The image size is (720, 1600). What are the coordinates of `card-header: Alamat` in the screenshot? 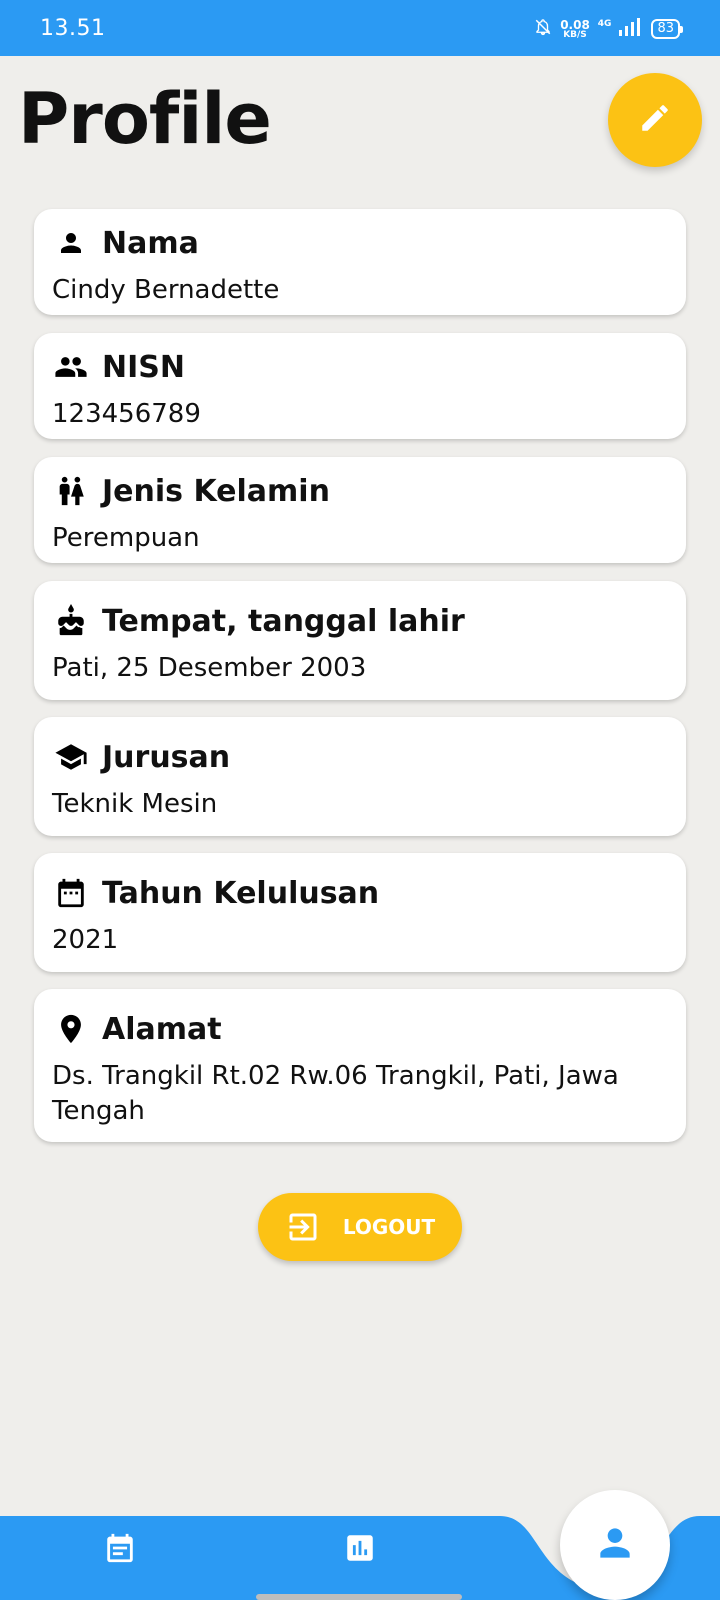 It's located at (138, 1029).